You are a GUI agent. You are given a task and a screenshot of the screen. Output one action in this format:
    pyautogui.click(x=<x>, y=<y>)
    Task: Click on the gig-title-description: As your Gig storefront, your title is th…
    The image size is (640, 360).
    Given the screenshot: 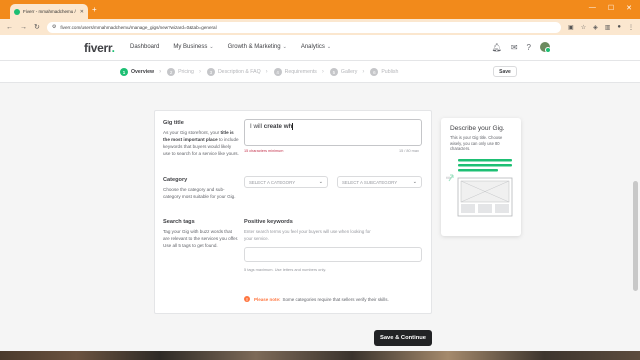 What is the action you would take?
    pyautogui.click(x=201, y=143)
    